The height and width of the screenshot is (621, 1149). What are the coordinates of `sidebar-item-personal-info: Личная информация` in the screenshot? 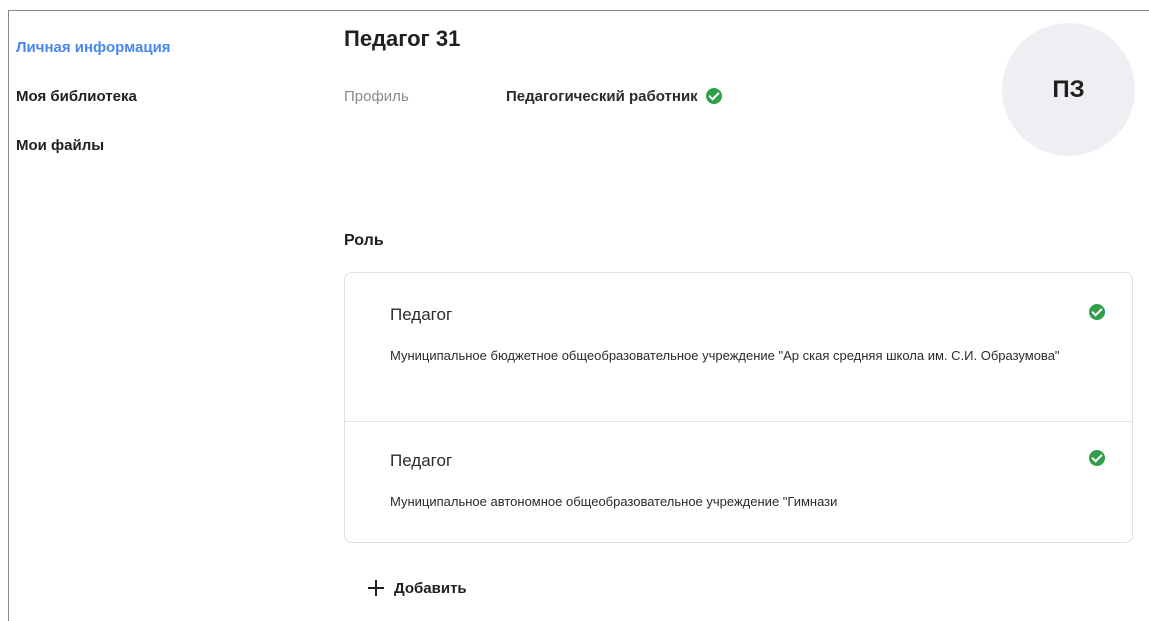 It's located at (93, 48).